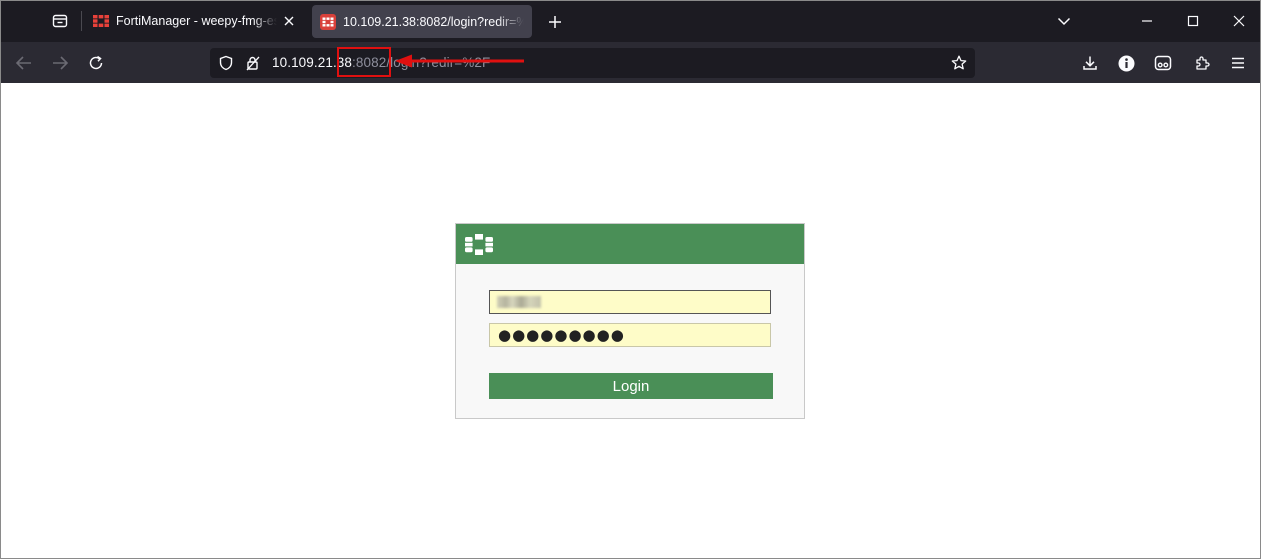 The image size is (1261, 559). Describe the element at coordinates (631, 386) in the screenshot. I see `login-button: Login` at that location.